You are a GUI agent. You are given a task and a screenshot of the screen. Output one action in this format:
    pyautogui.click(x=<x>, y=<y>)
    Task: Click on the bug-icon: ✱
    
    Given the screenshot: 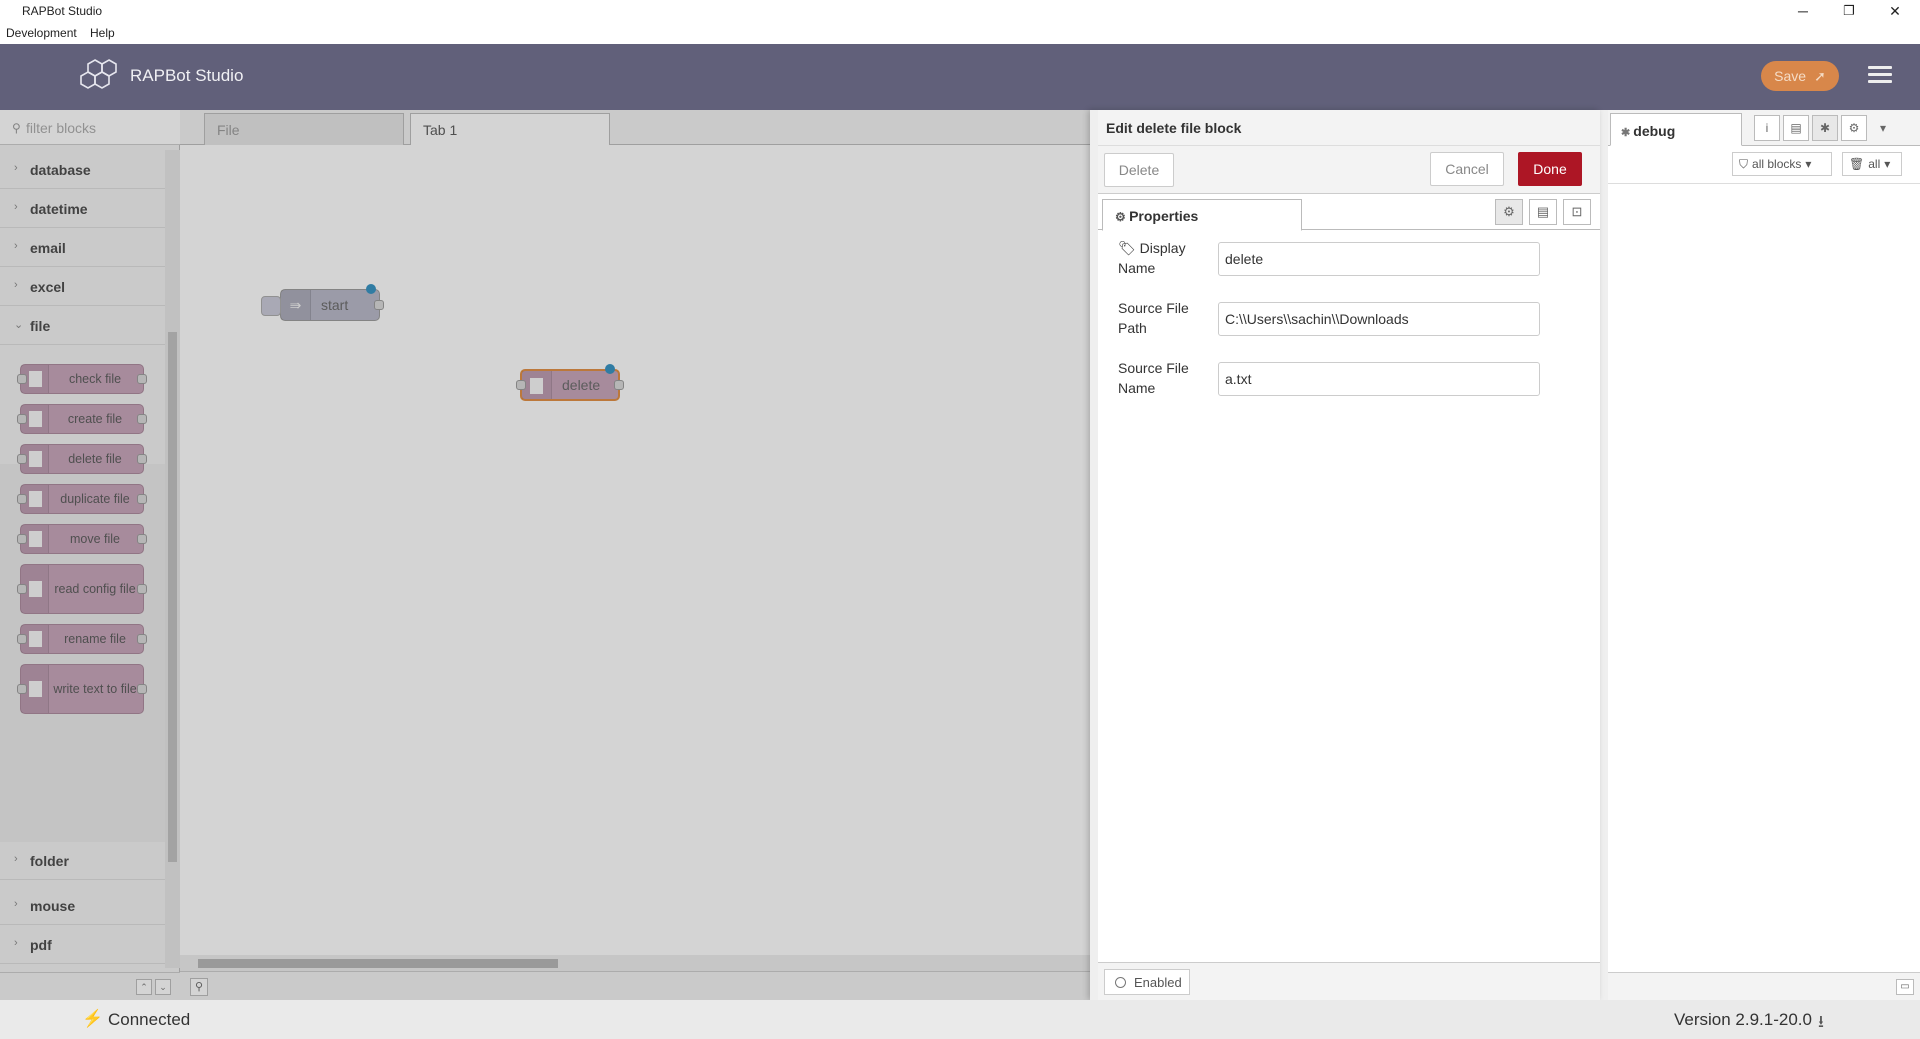 What is the action you would take?
    pyautogui.click(x=1627, y=133)
    